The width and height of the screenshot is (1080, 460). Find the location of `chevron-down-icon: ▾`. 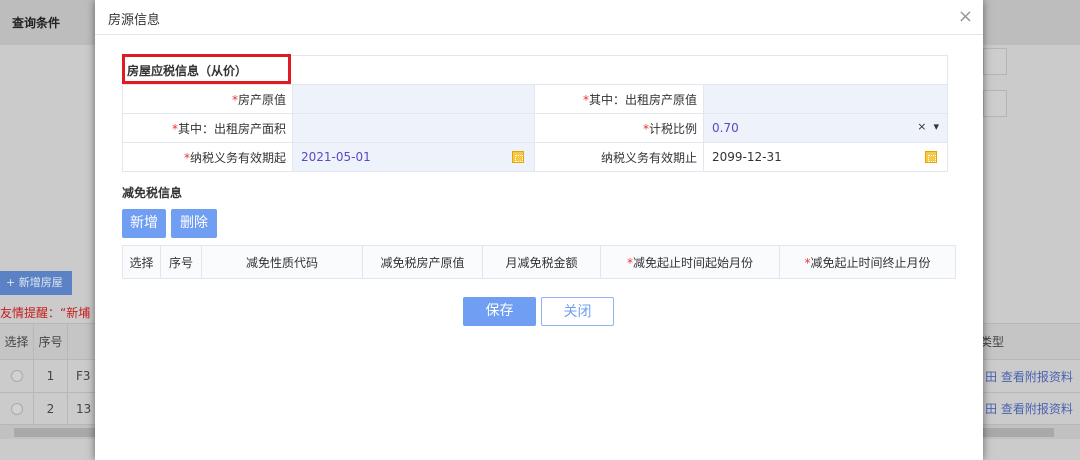

chevron-down-icon: ▾ is located at coordinates (936, 126).